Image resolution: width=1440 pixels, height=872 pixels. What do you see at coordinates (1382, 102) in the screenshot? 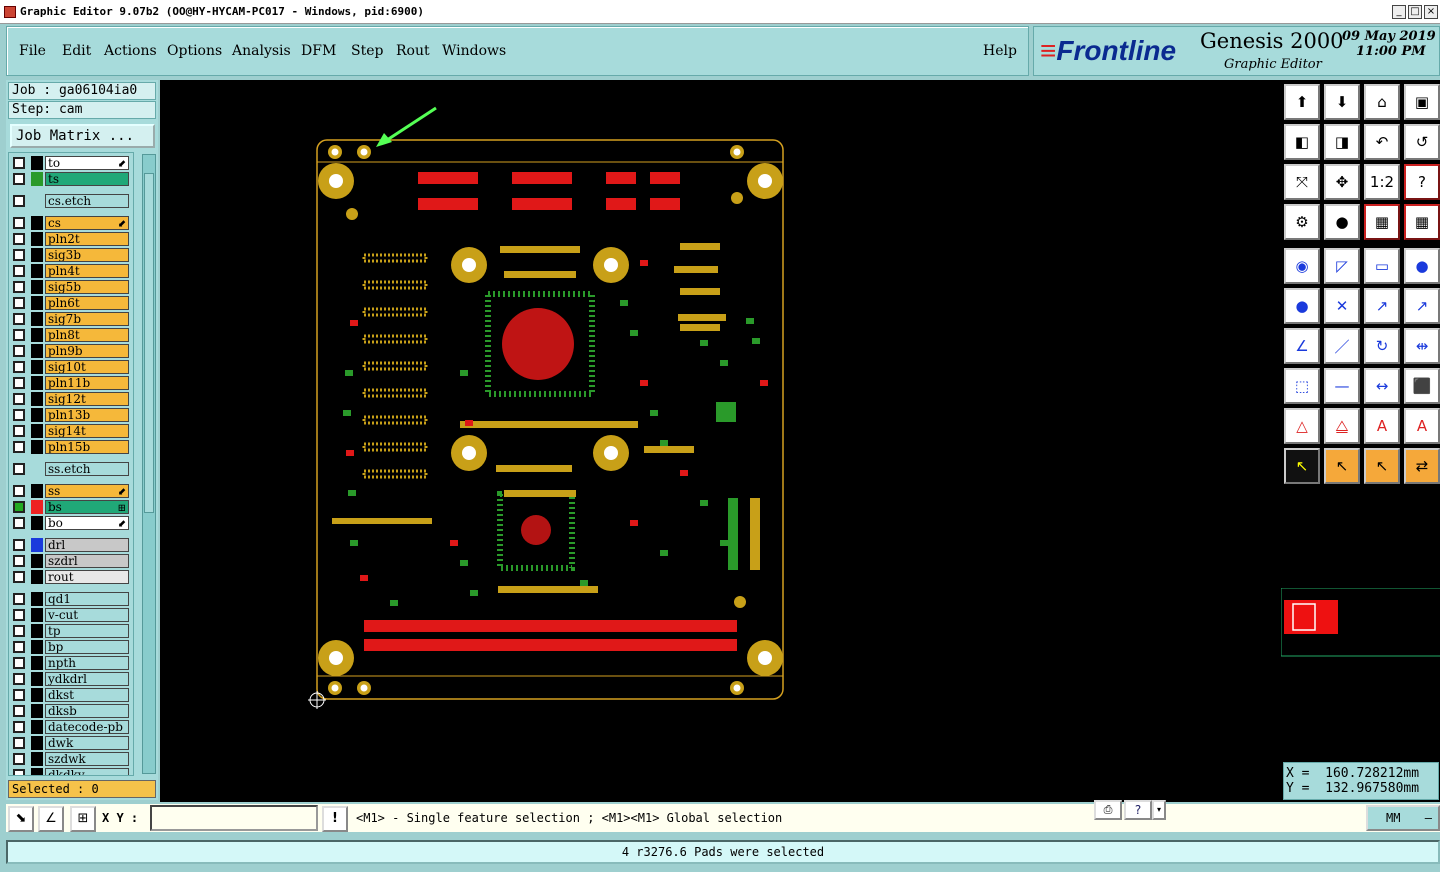
I see `home-icon: ⌂` at bounding box center [1382, 102].